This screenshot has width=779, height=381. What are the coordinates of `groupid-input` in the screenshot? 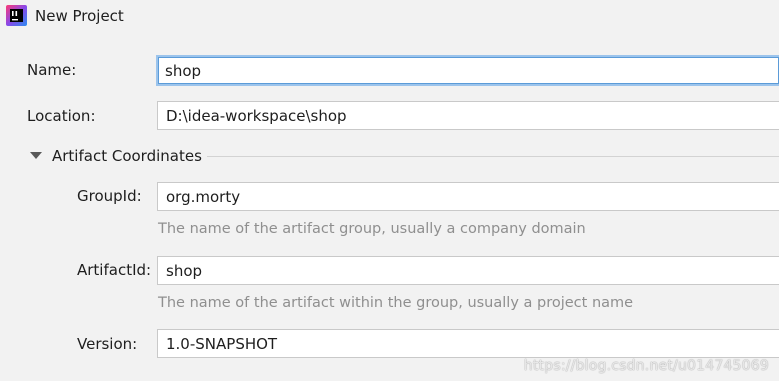 It's located at (468, 196).